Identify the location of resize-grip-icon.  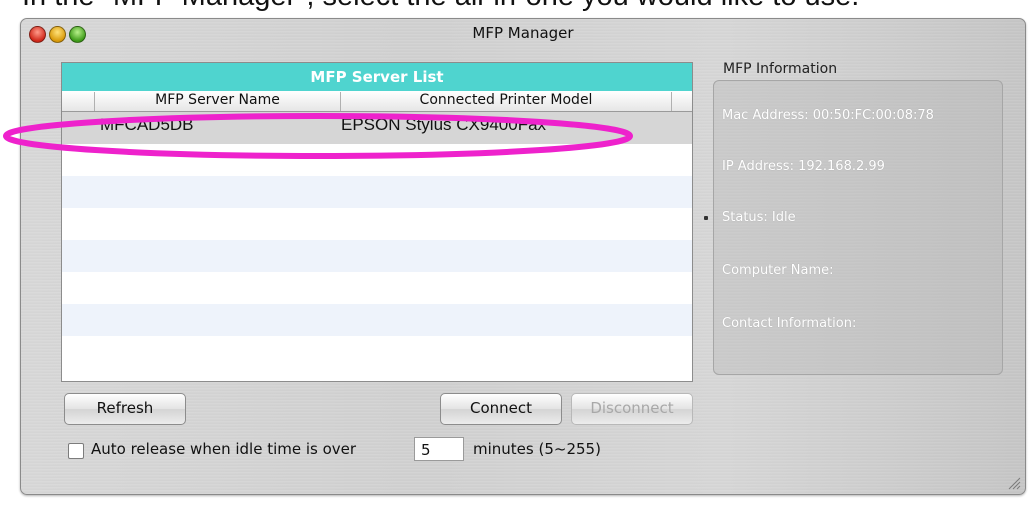
(1014, 483).